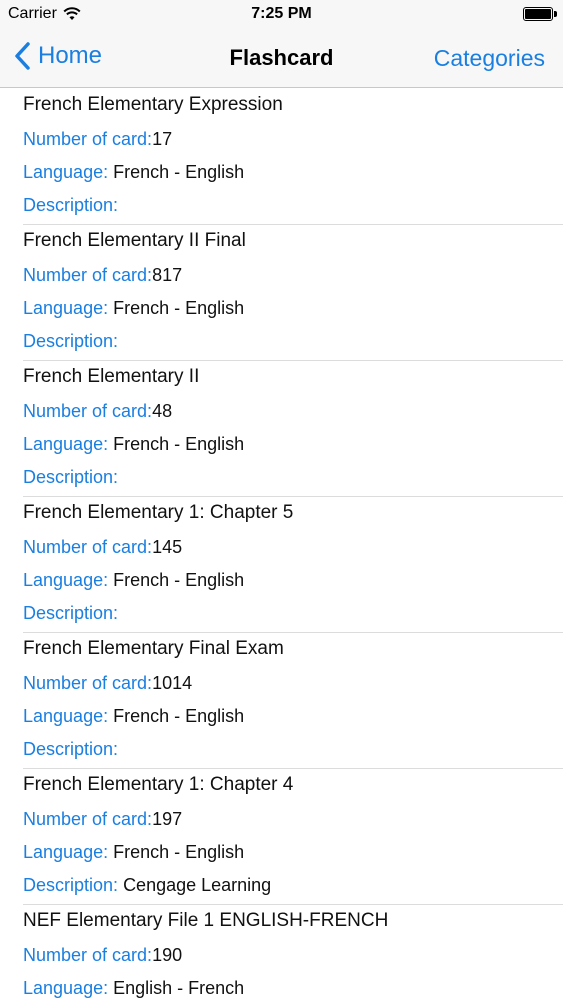  Describe the element at coordinates (162, 411) in the screenshot. I see `count-value: 48` at that location.